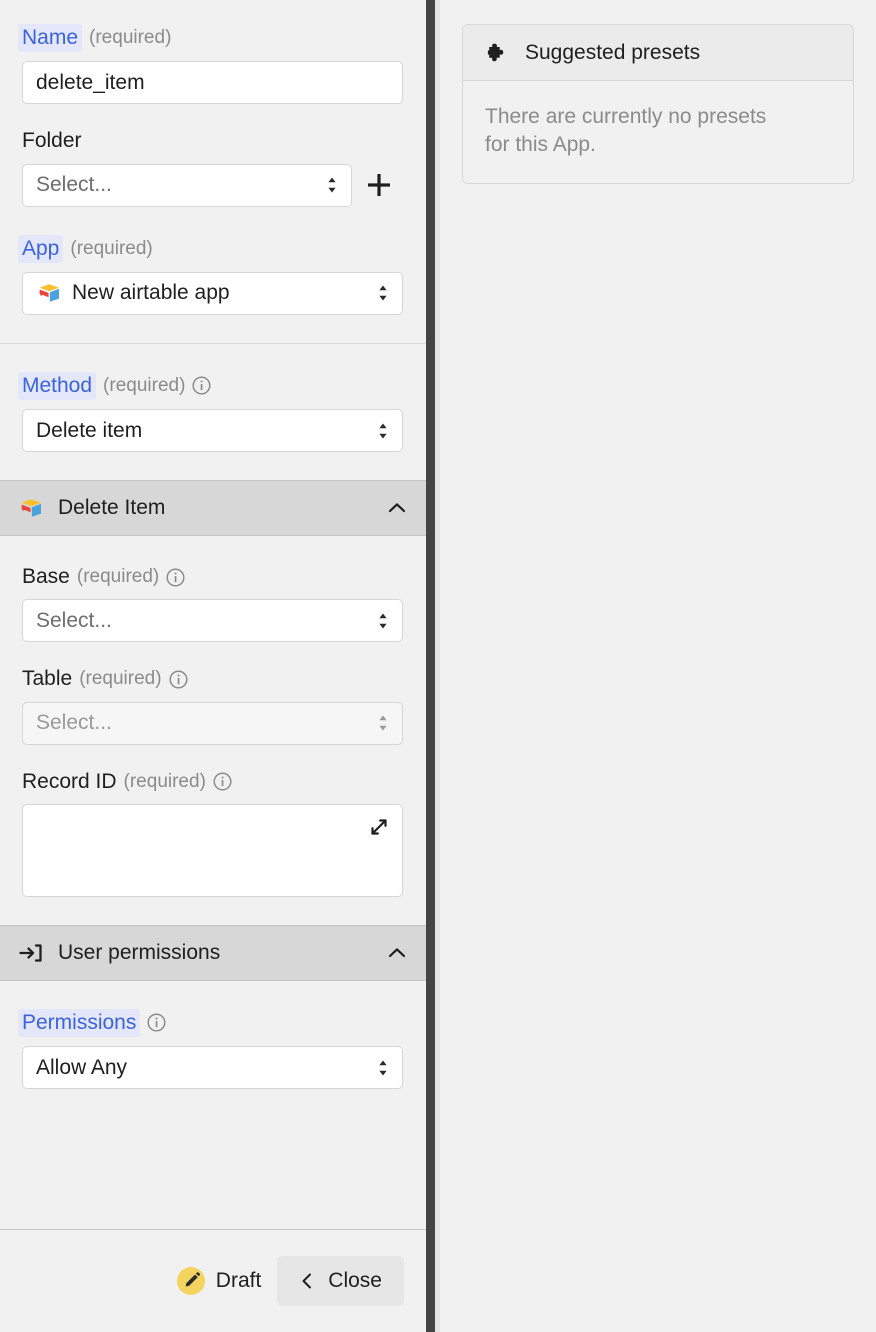 The height and width of the screenshot is (1332, 876). What do you see at coordinates (112, 507) in the screenshot?
I see `section-title-delete-item: Delete Item` at bounding box center [112, 507].